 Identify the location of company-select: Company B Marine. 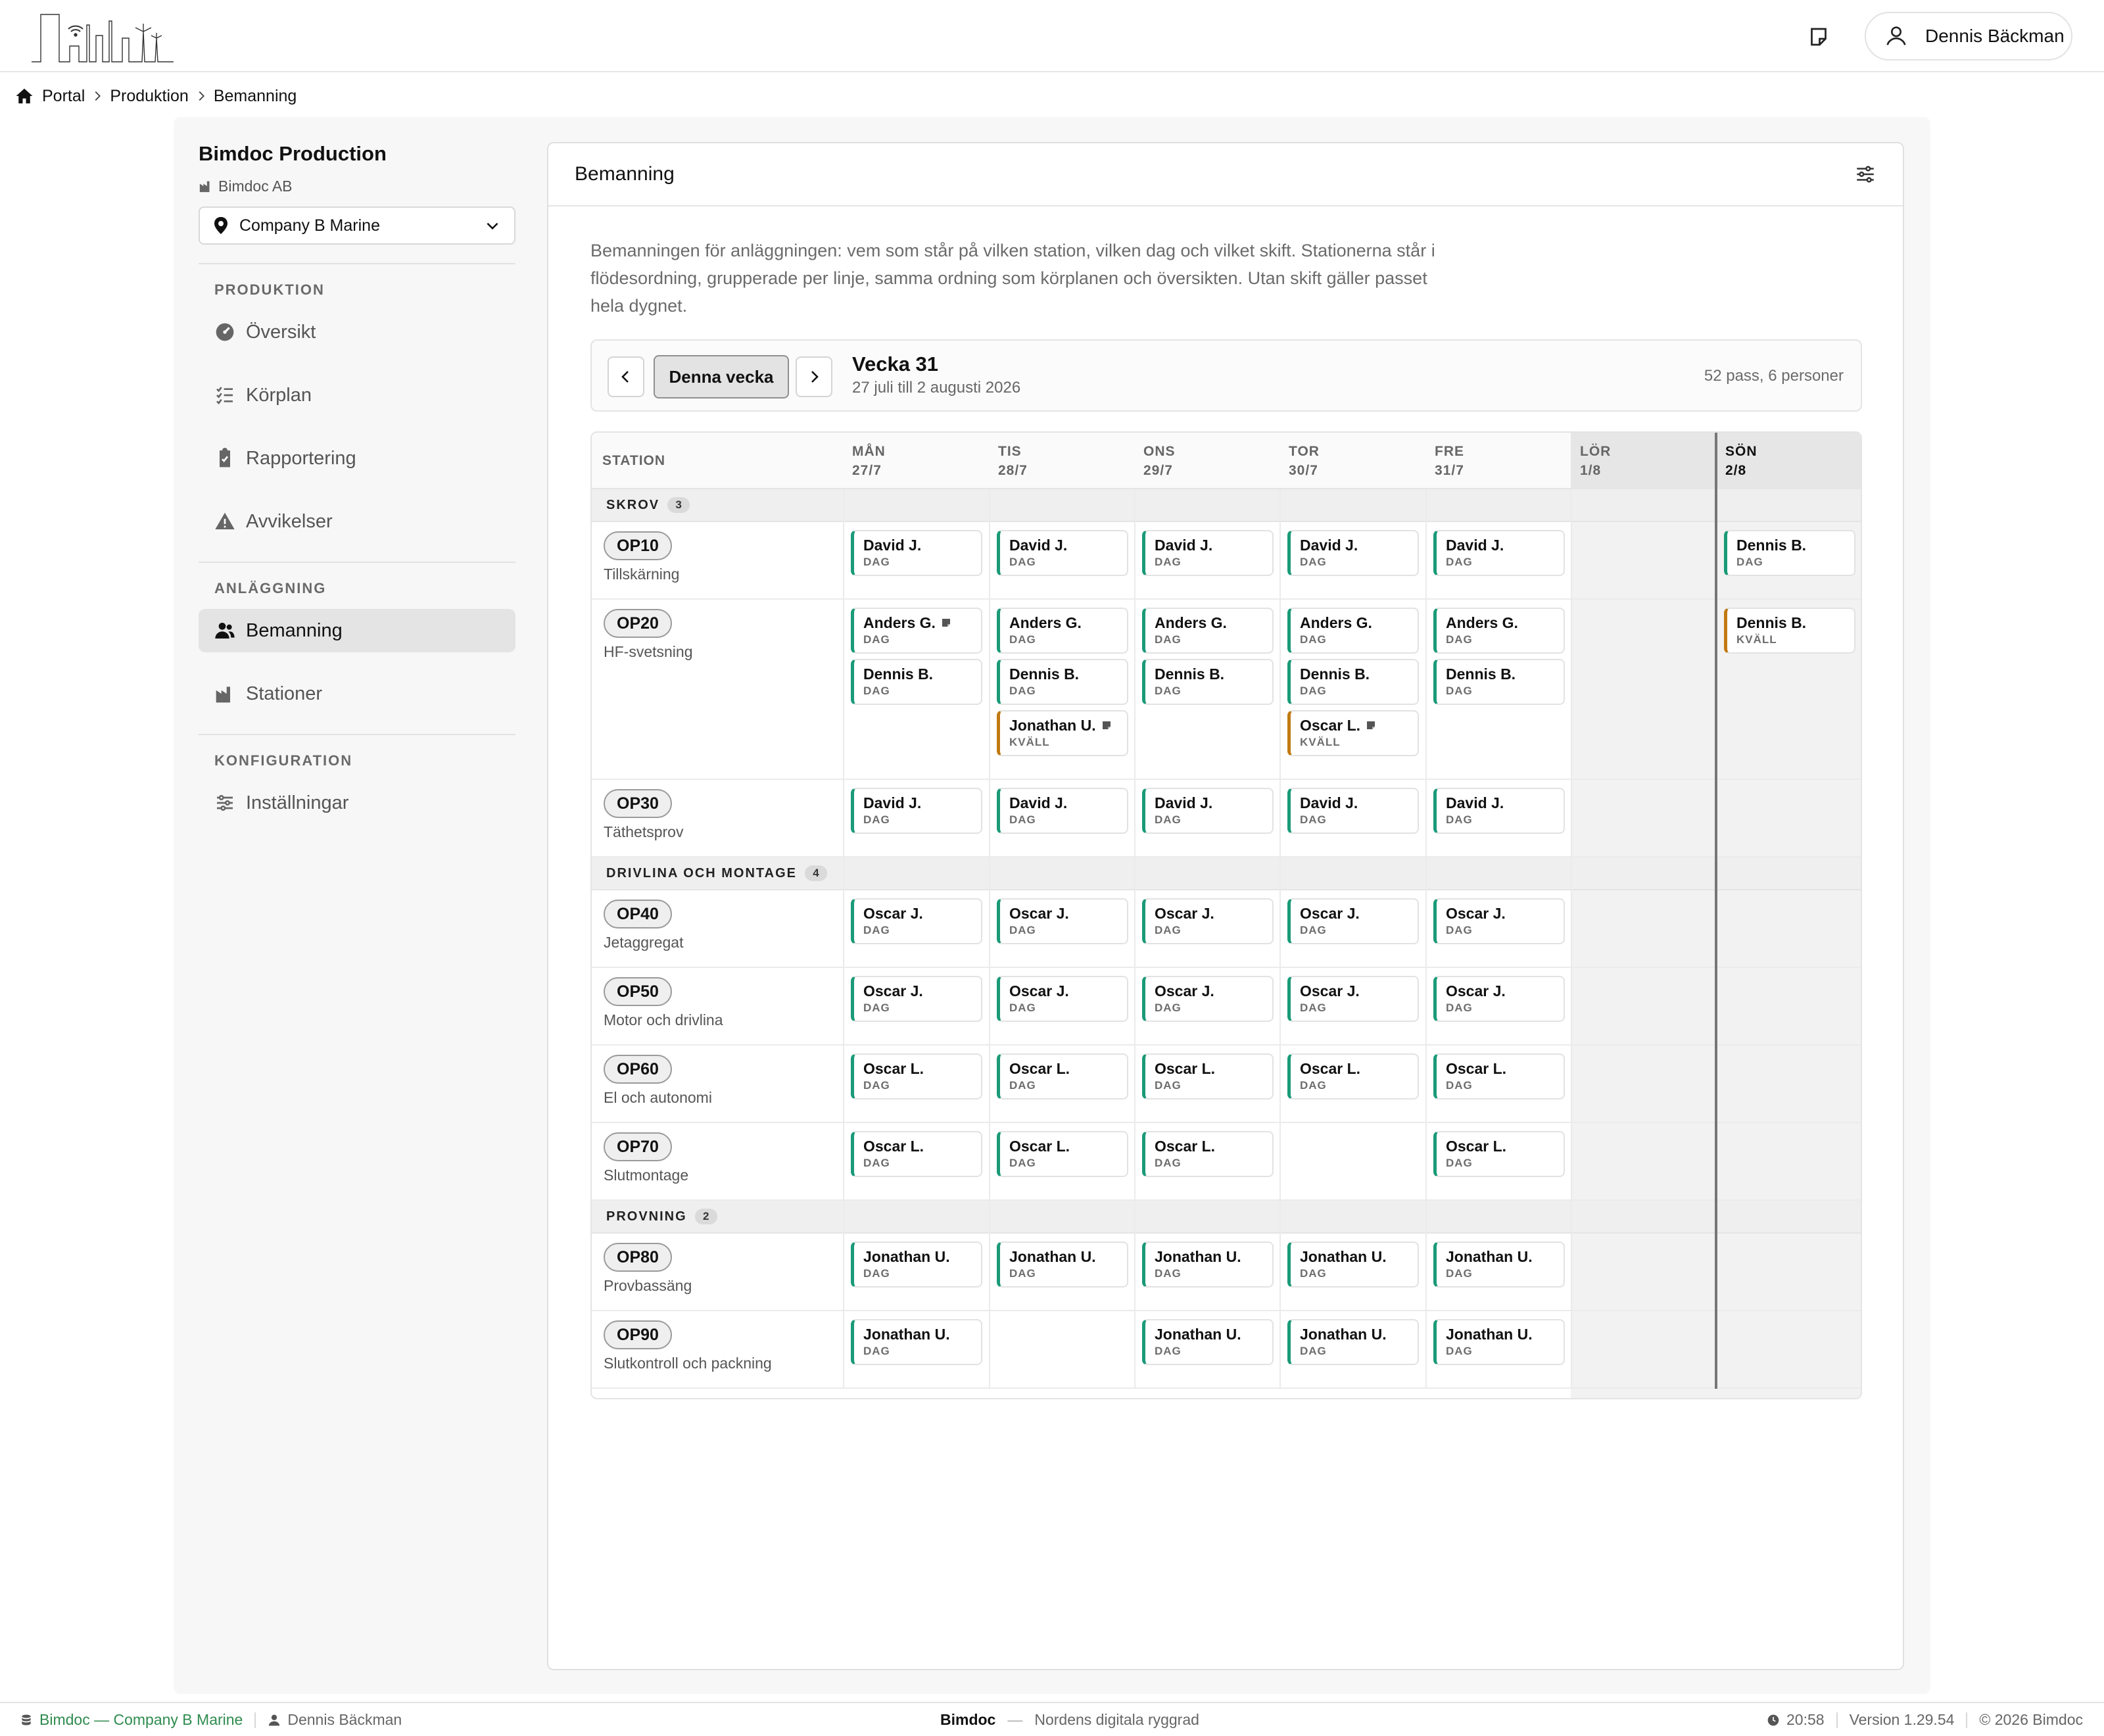
(357, 225).